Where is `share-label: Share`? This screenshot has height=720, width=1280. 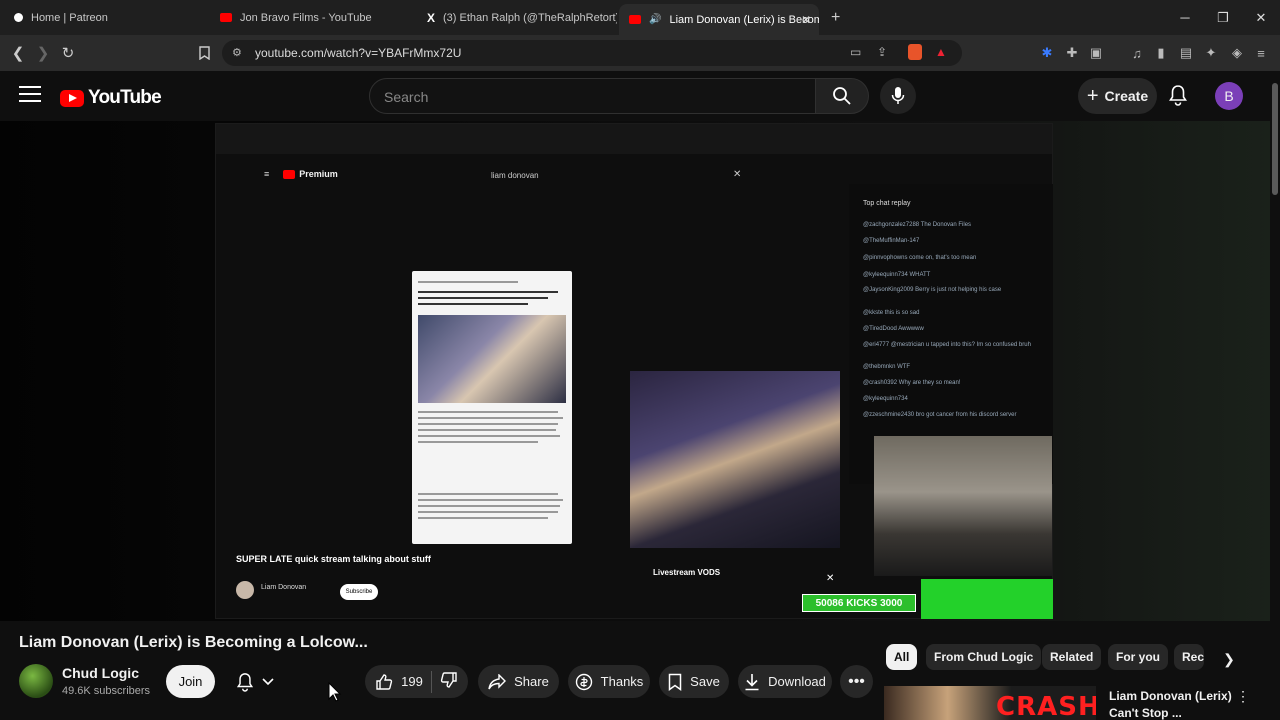 share-label: Share is located at coordinates (531, 681).